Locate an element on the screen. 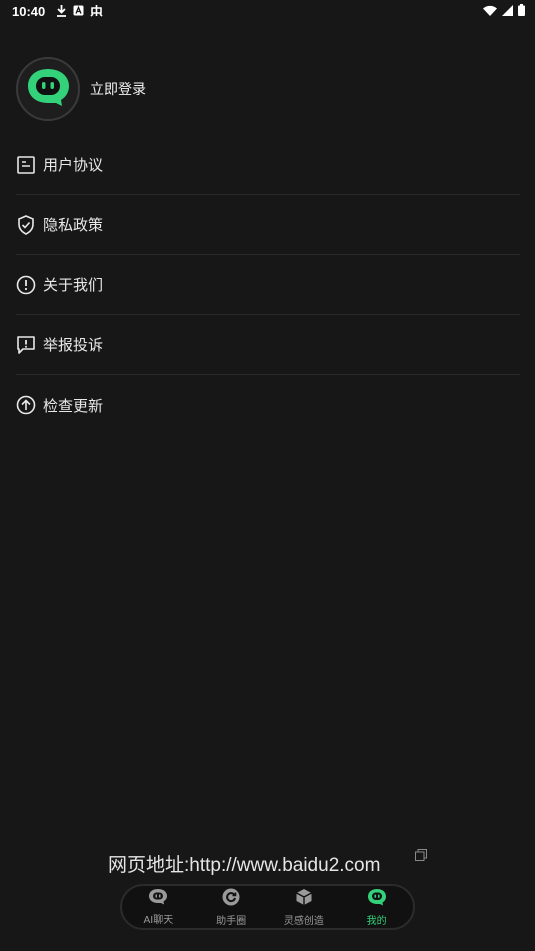 This screenshot has height=951, width=535. tab-label: AI聊天 is located at coordinates (158, 920).